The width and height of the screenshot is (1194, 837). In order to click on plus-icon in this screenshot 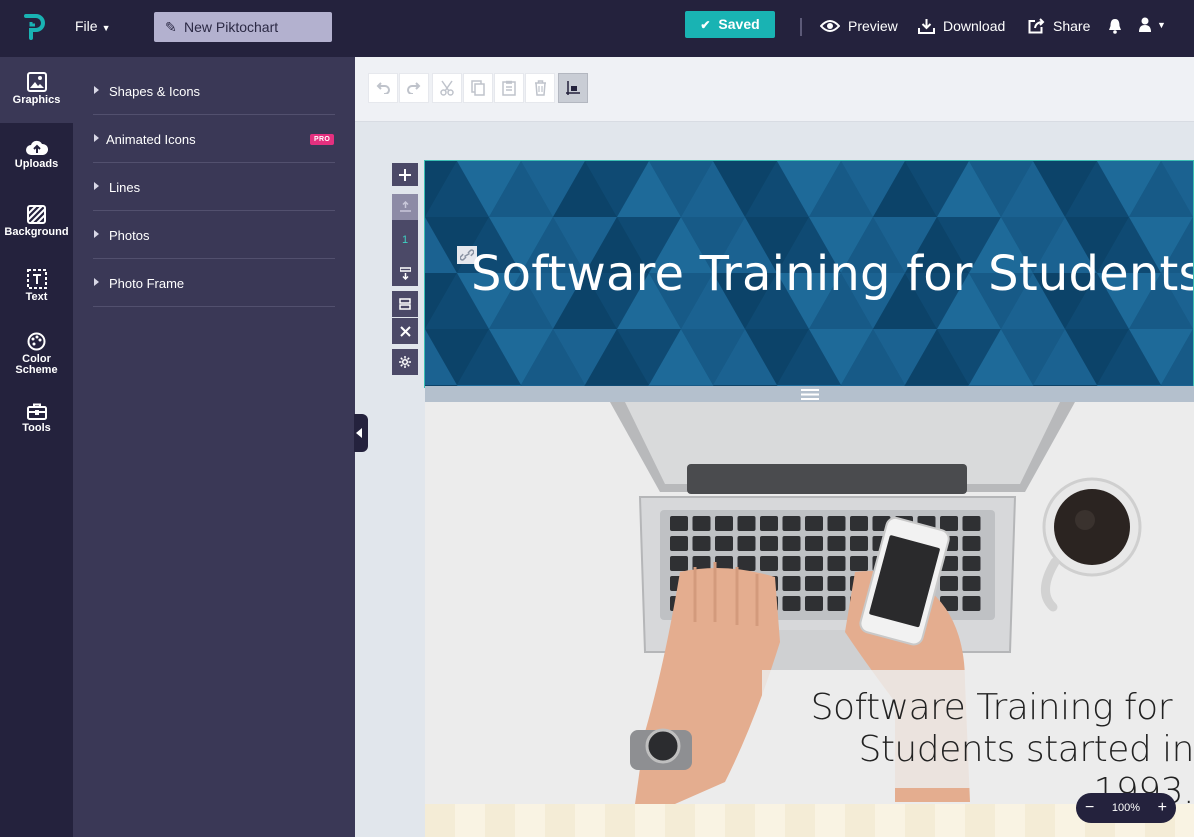, I will do `click(405, 174)`.